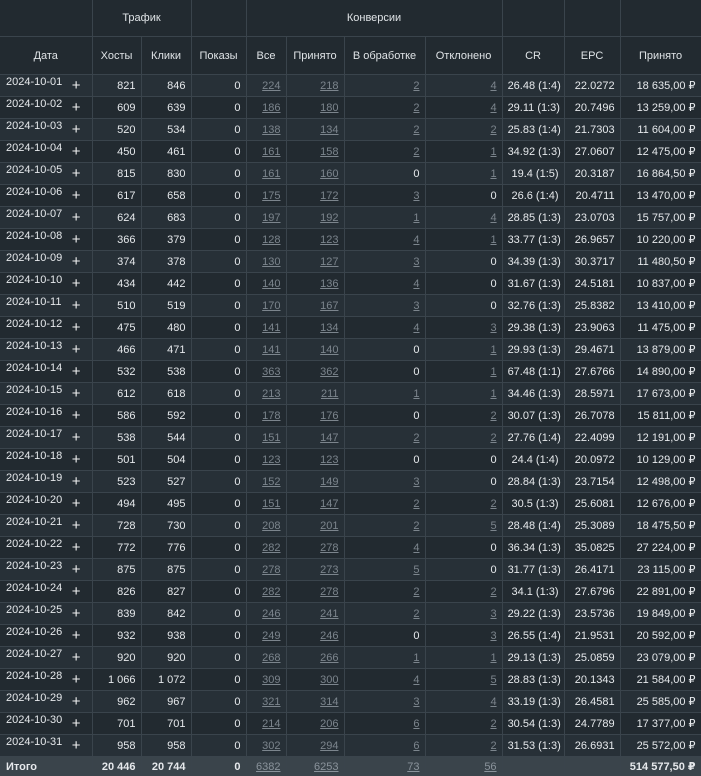  Describe the element at coordinates (329, 482) in the screenshot. I see `cell-accepted-link: 149` at that location.